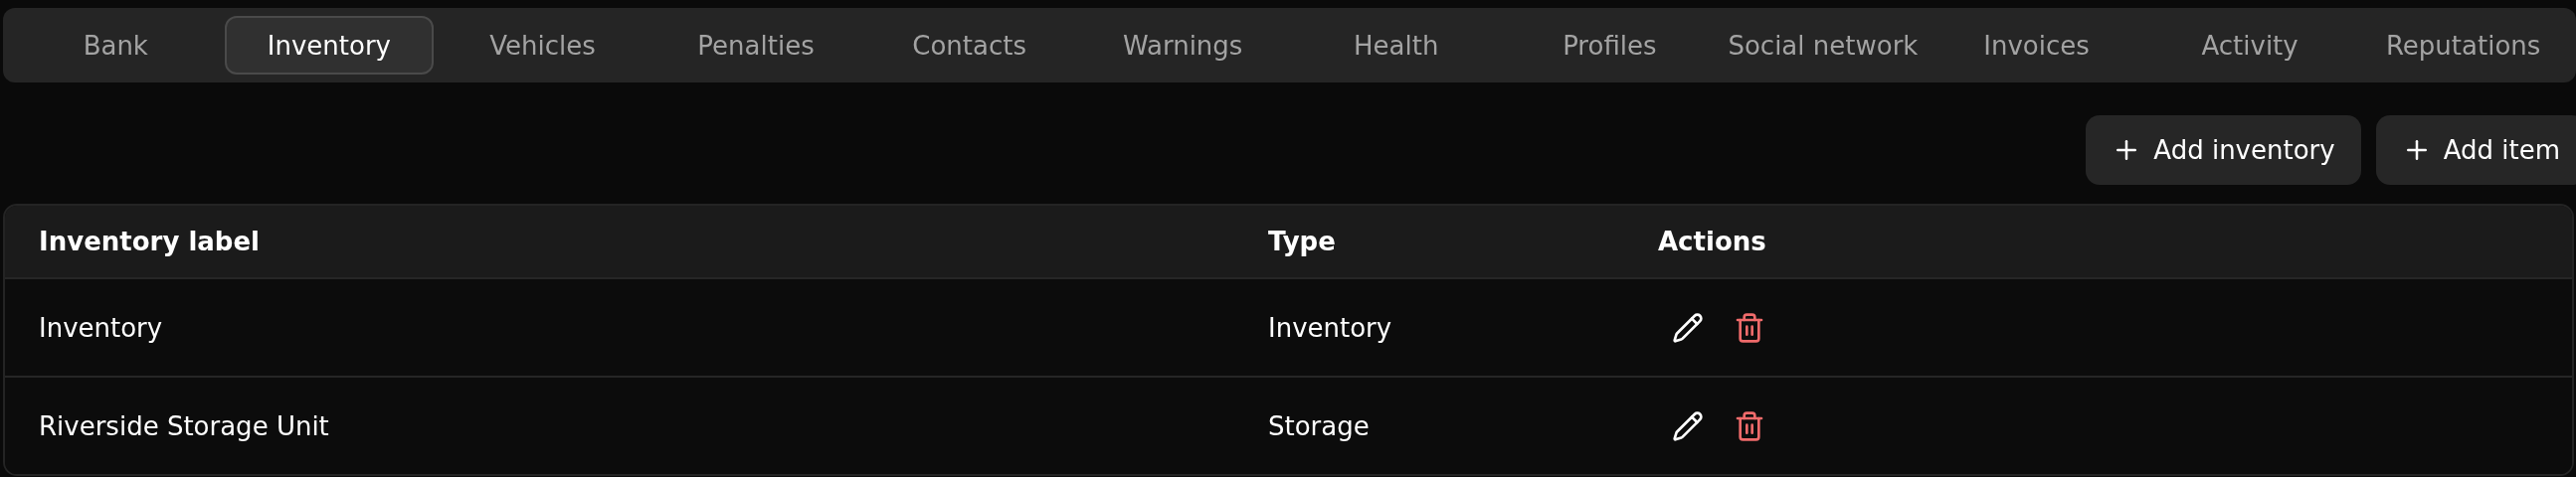 The image size is (2576, 477). What do you see at coordinates (1182, 45) in the screenshot?
I see `tab: Warnings` at bounding box center [1182, 45].